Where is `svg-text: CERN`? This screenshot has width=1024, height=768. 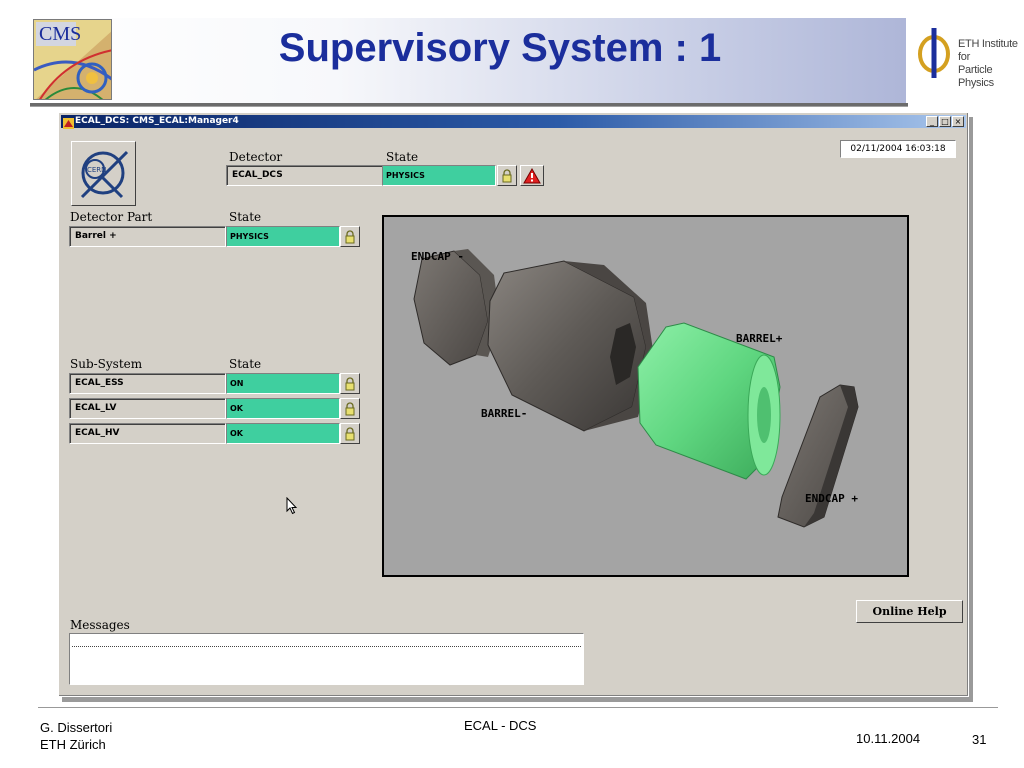
svg-text: CERN is located at coordinates (96, 170).